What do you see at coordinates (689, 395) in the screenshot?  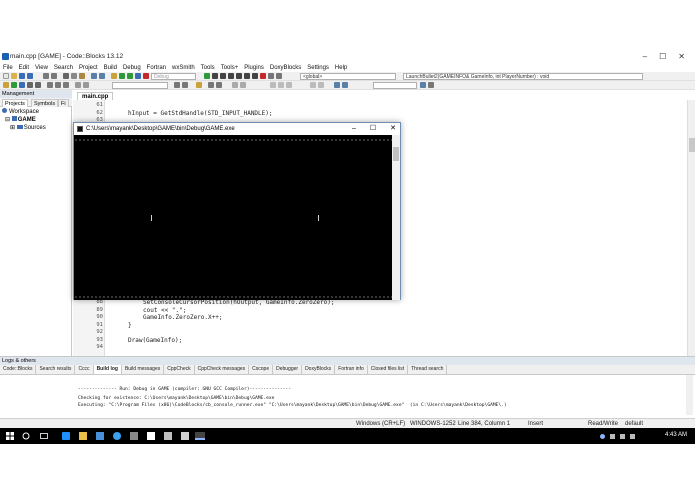 I see `logs-scrollbar` at bounding box center [689, 395].